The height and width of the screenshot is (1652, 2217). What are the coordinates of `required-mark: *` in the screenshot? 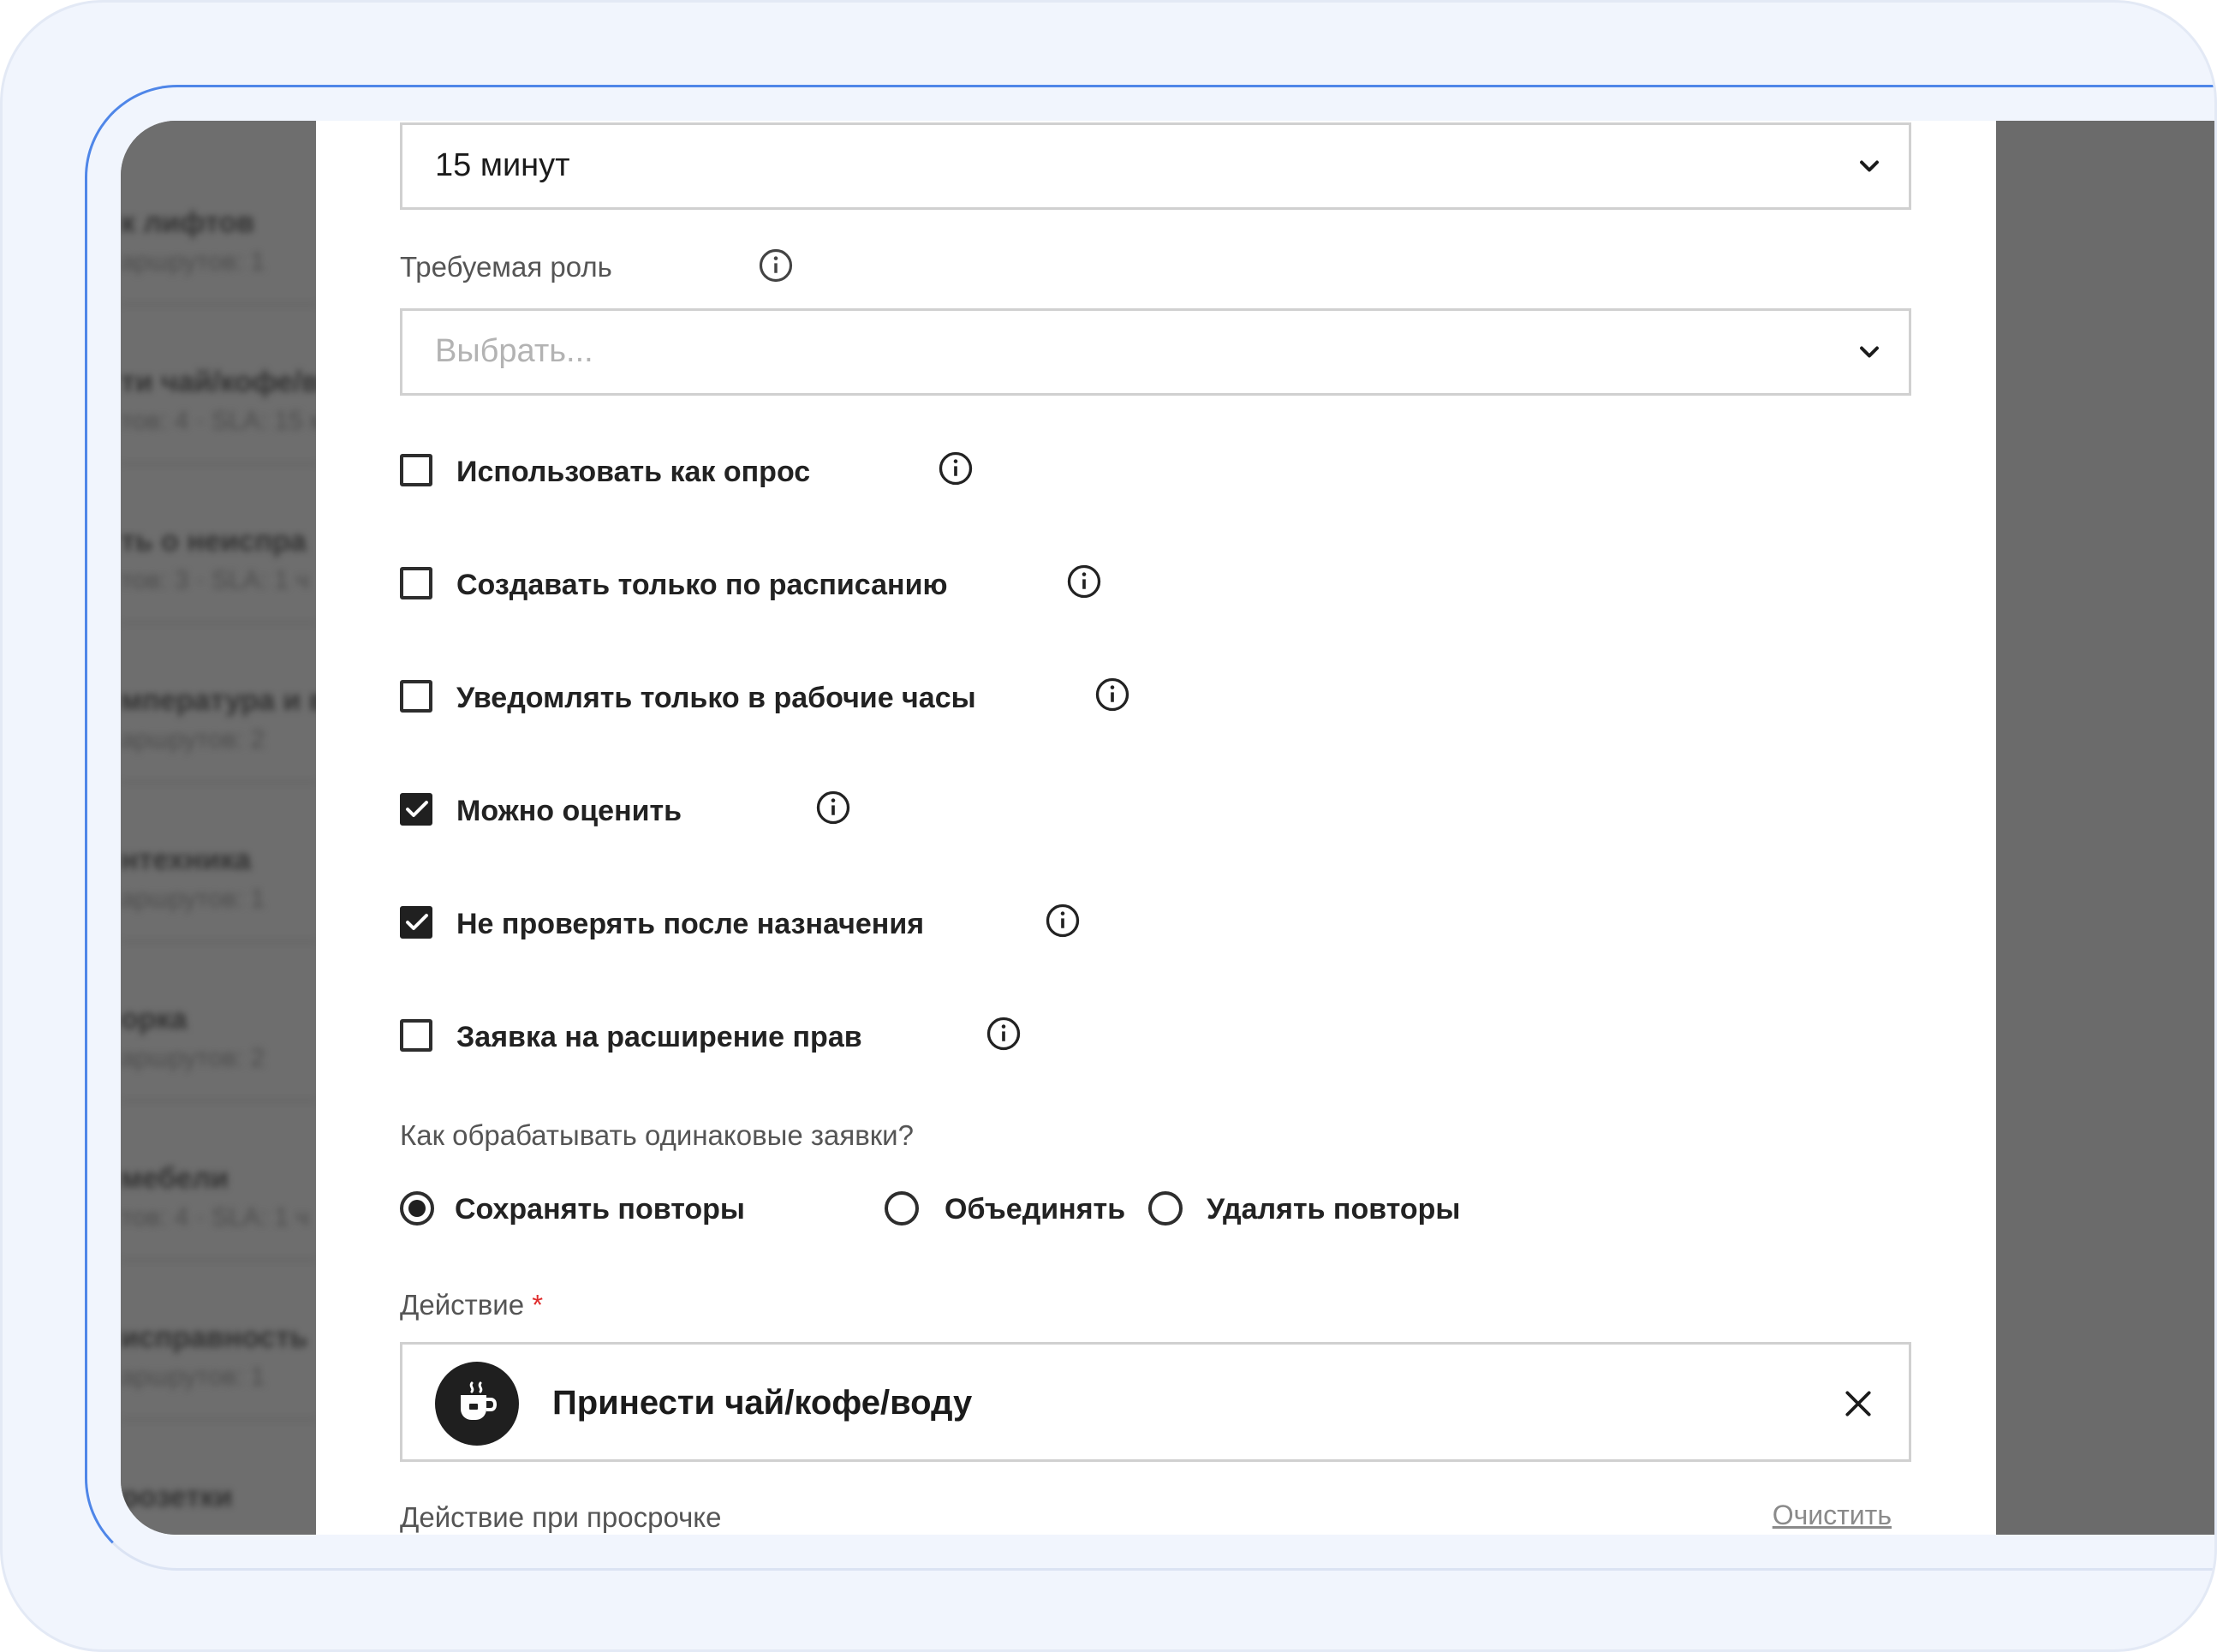 It's located at (538, 1305).